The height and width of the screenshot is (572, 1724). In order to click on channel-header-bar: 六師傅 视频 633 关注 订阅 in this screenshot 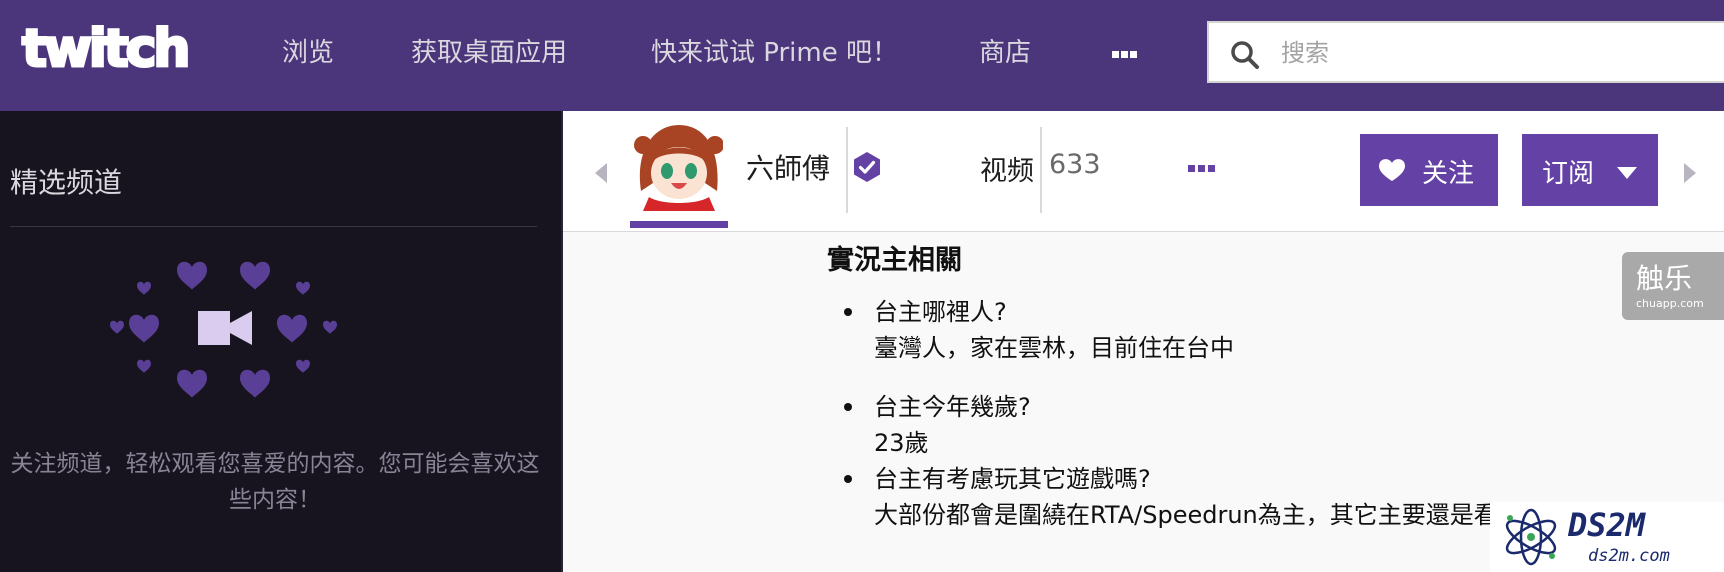, I will do `click(1143, 171)`.